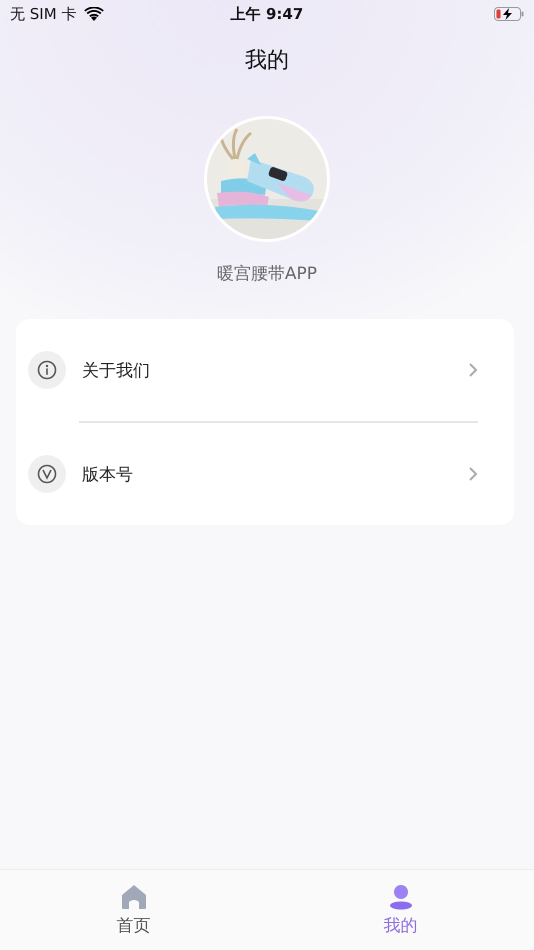 Image resolution: width=534 pixels, height=950 pixels. What do you see at coordinates (267, 274) in the screenshot?
I see `app-name: 暖宫腰带APP` at bounding box center [267, 274].